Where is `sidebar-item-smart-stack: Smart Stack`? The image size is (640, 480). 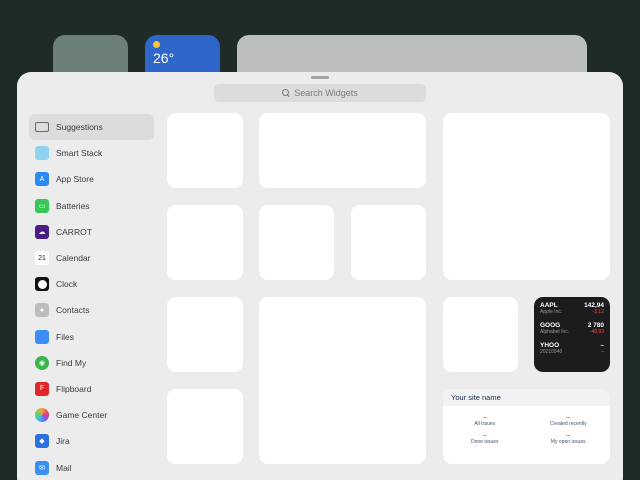 sidebar-item-smart-stack: Smart Stack is located at coordinates (91, 153).